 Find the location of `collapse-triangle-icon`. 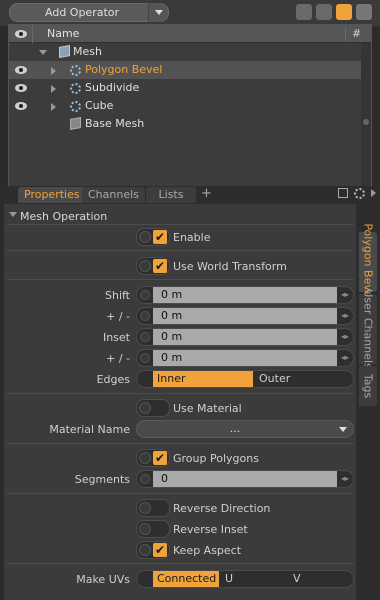

collapse-triangle-icon is located at coordinates (13, 214).